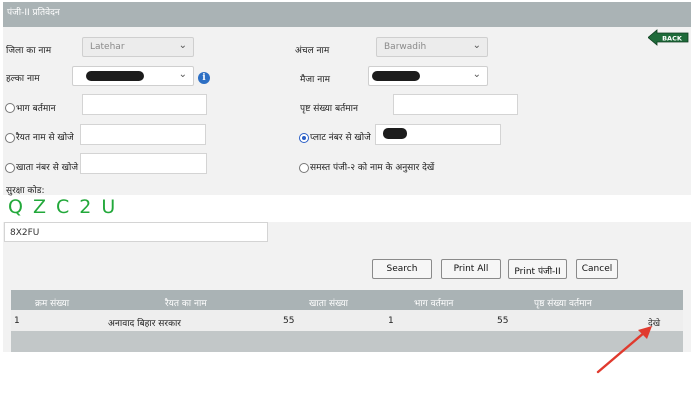 The image size is (700, 400). What do you see at coordinates (107, 47) in the screenshot?
I see `district-value: Latehar` at bounding box center [107, 47].